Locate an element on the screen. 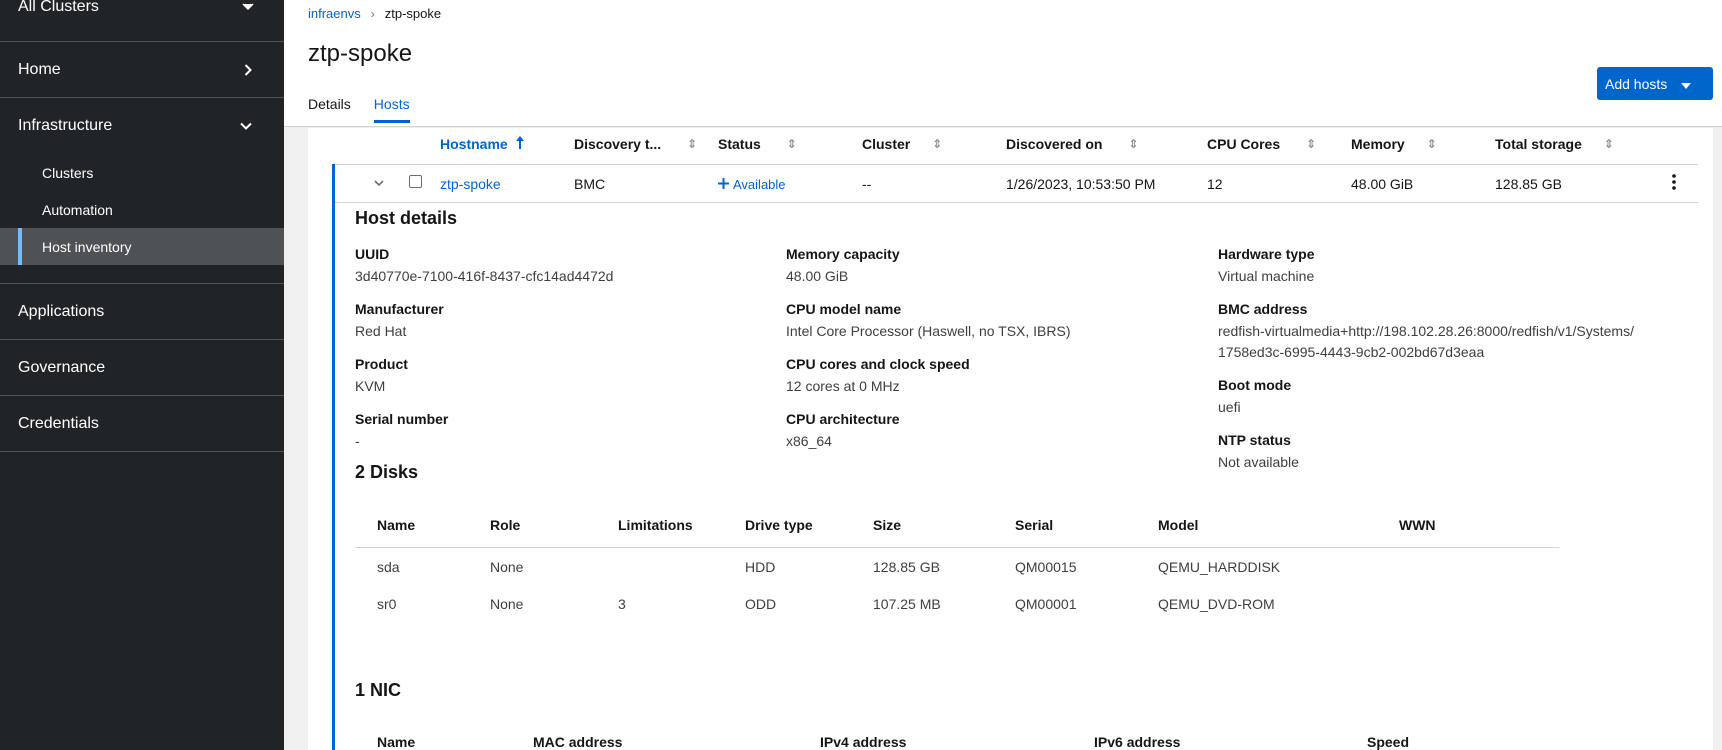  cpu-cores-clock-value: 12 cores at 0 MHz is located at coordinates (843, 386).